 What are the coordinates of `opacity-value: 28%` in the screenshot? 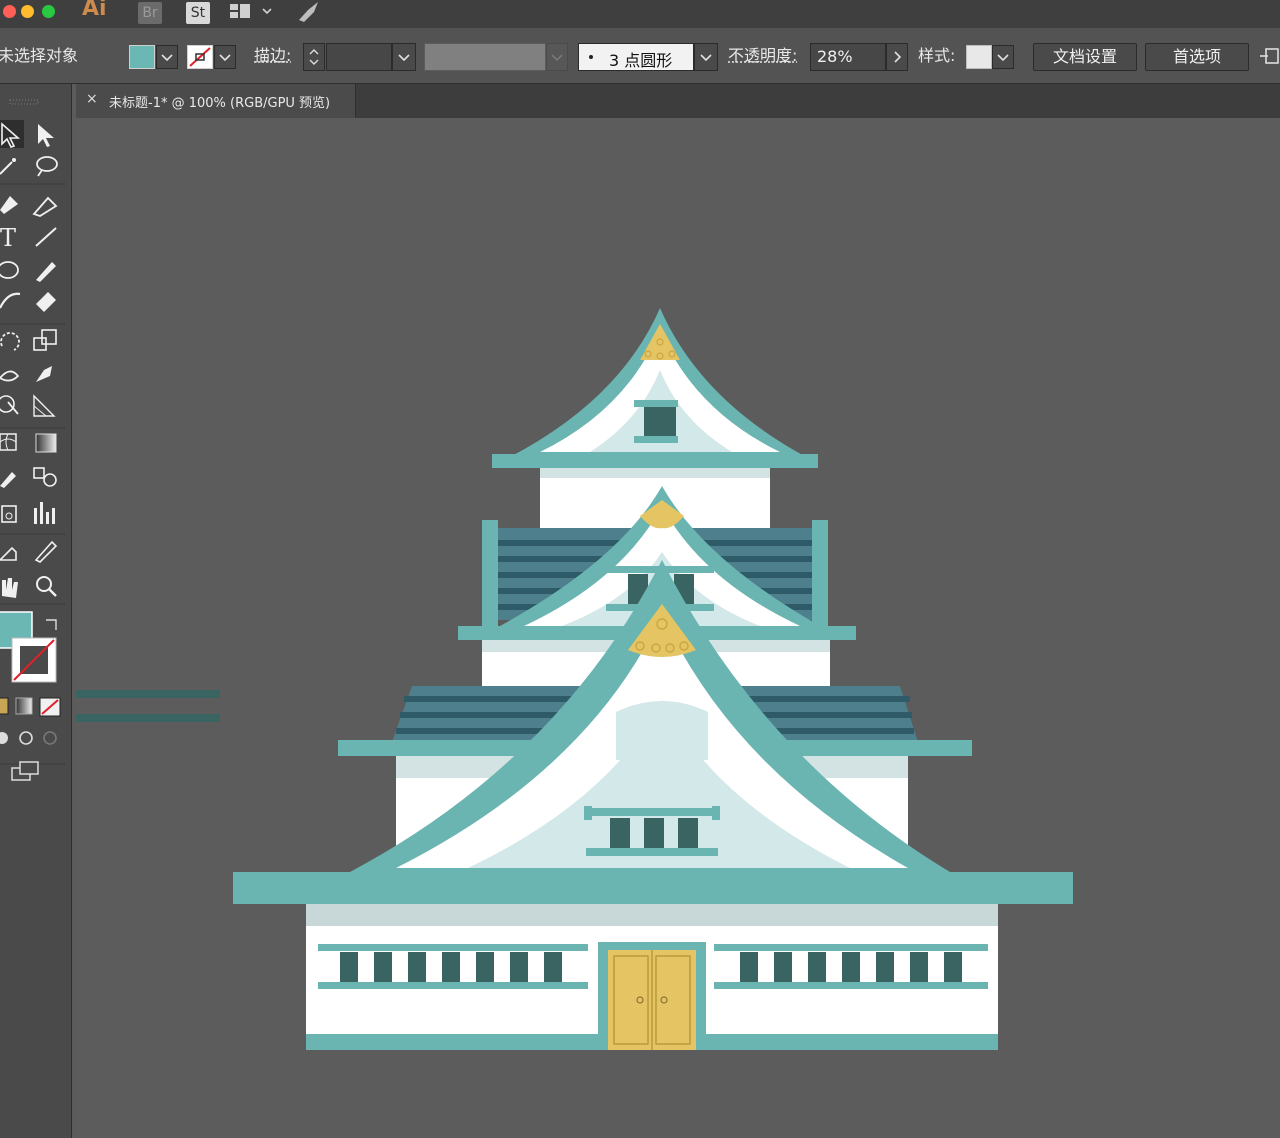 It's located at (835, 56).